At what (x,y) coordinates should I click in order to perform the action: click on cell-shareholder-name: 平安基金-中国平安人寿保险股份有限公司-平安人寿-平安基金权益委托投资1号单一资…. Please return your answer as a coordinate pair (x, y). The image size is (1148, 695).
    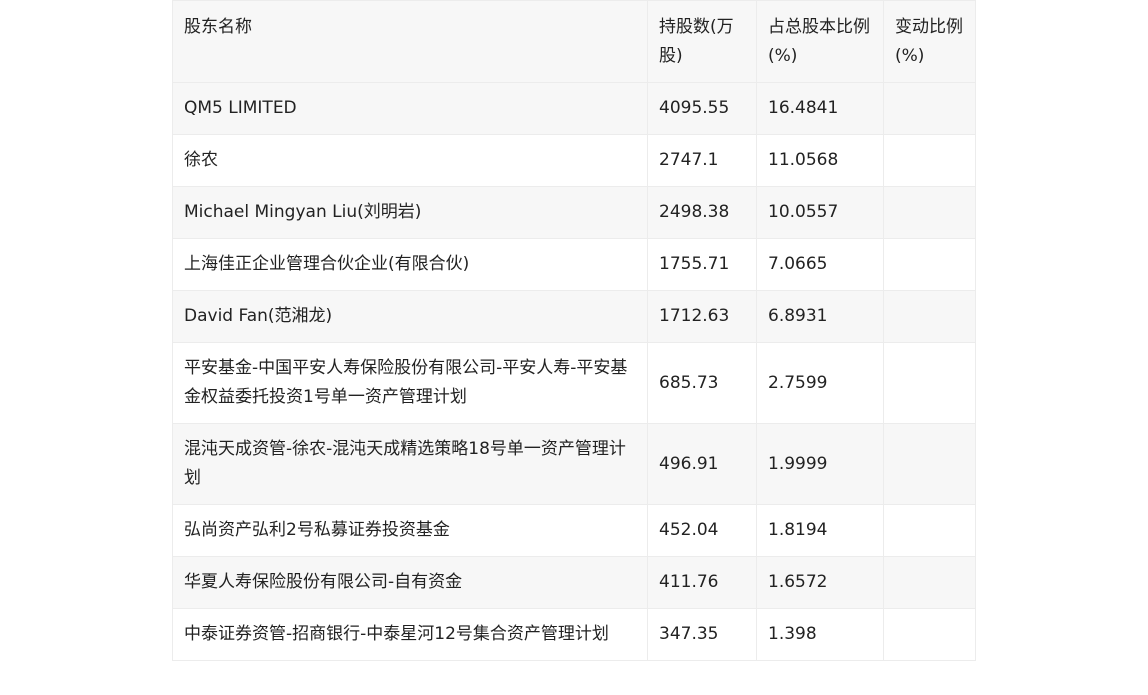
    Looking at the image, I should click on (410, 383).